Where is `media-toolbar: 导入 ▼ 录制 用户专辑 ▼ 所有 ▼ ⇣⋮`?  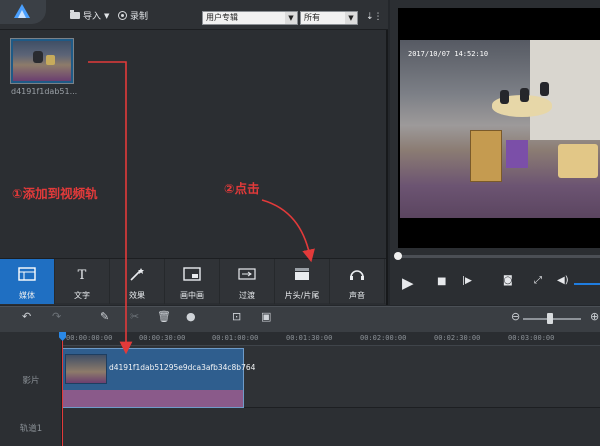
media-toolbar: 导入 ▼ 录制 用户专辑 ▼ 所有 ▼ ⇣⋮ is located at coordinates (194, 15).